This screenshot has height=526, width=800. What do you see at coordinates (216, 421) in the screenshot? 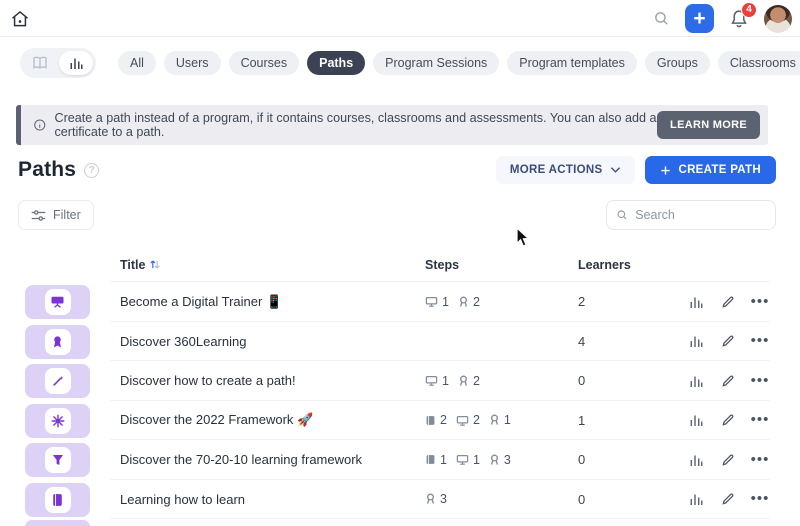
I see `path-title-link: Discover the 2022 Framework 🚀` at bounding box center [216, 421].